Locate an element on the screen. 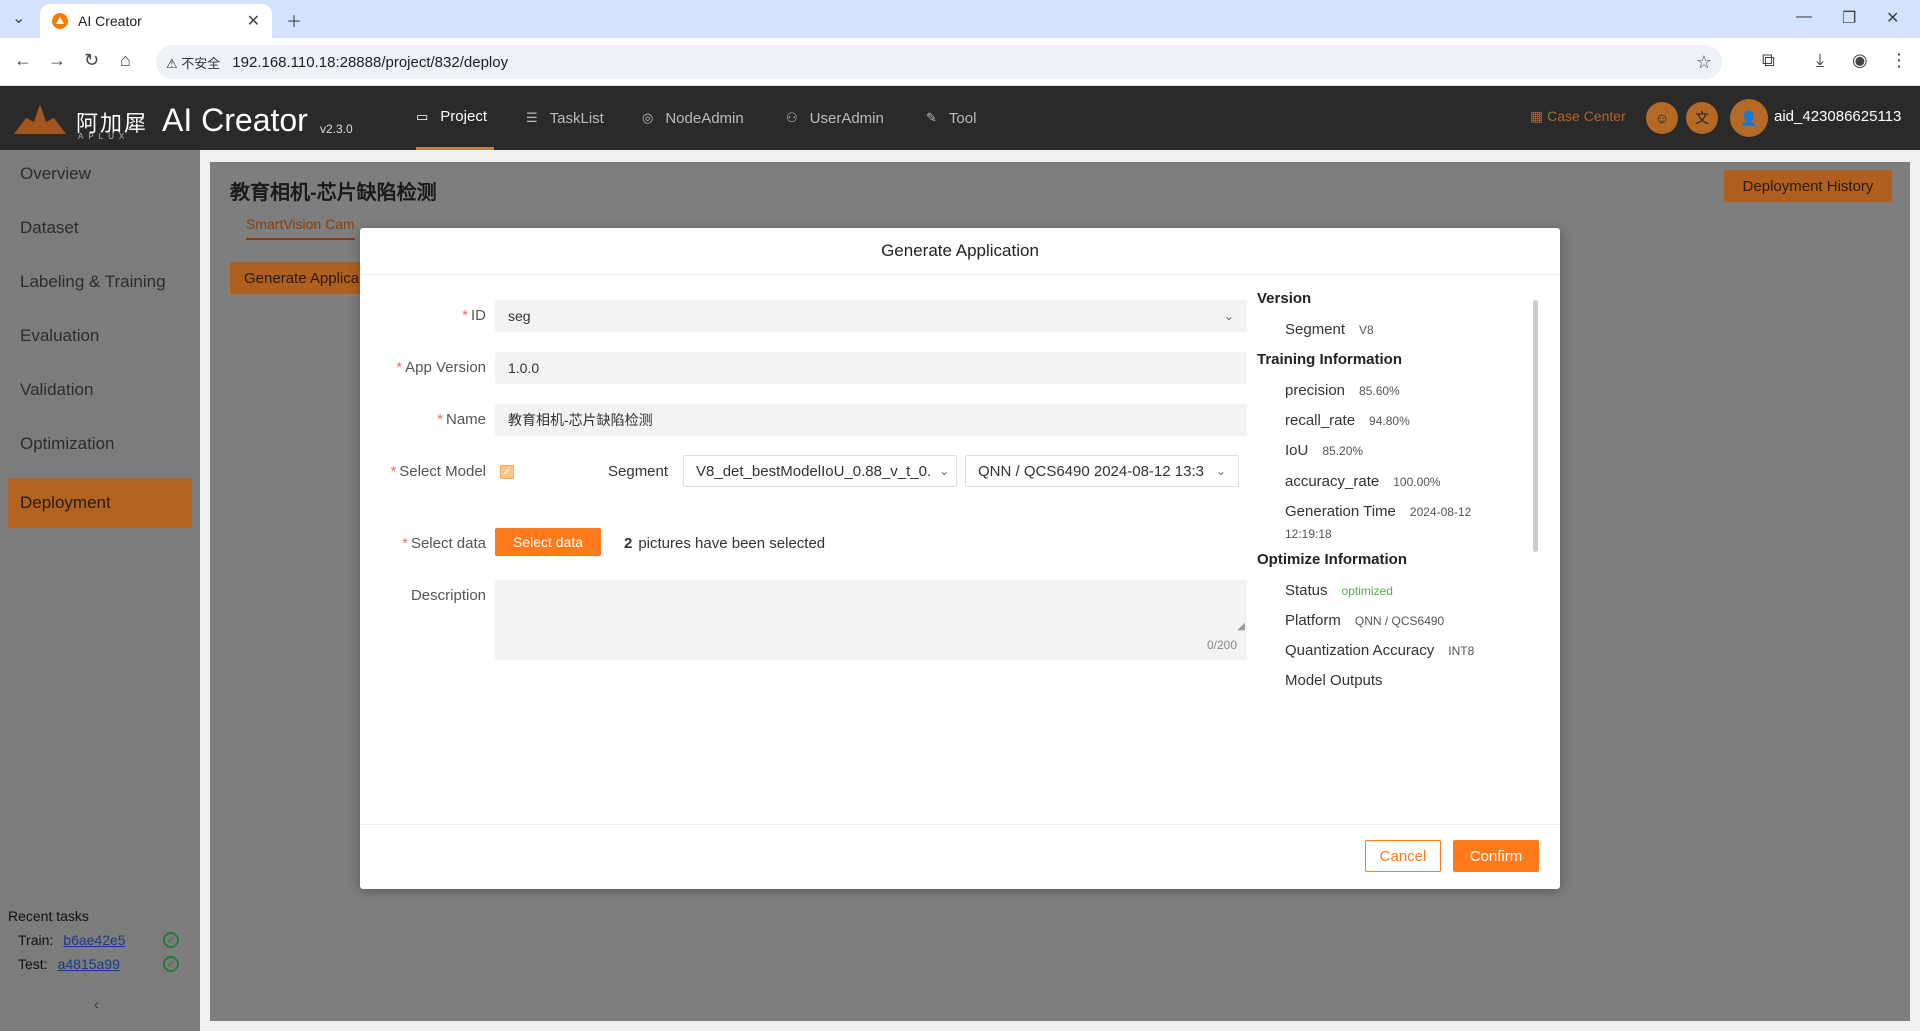  info-value: INT8 is located at coordinates (1461, 651).